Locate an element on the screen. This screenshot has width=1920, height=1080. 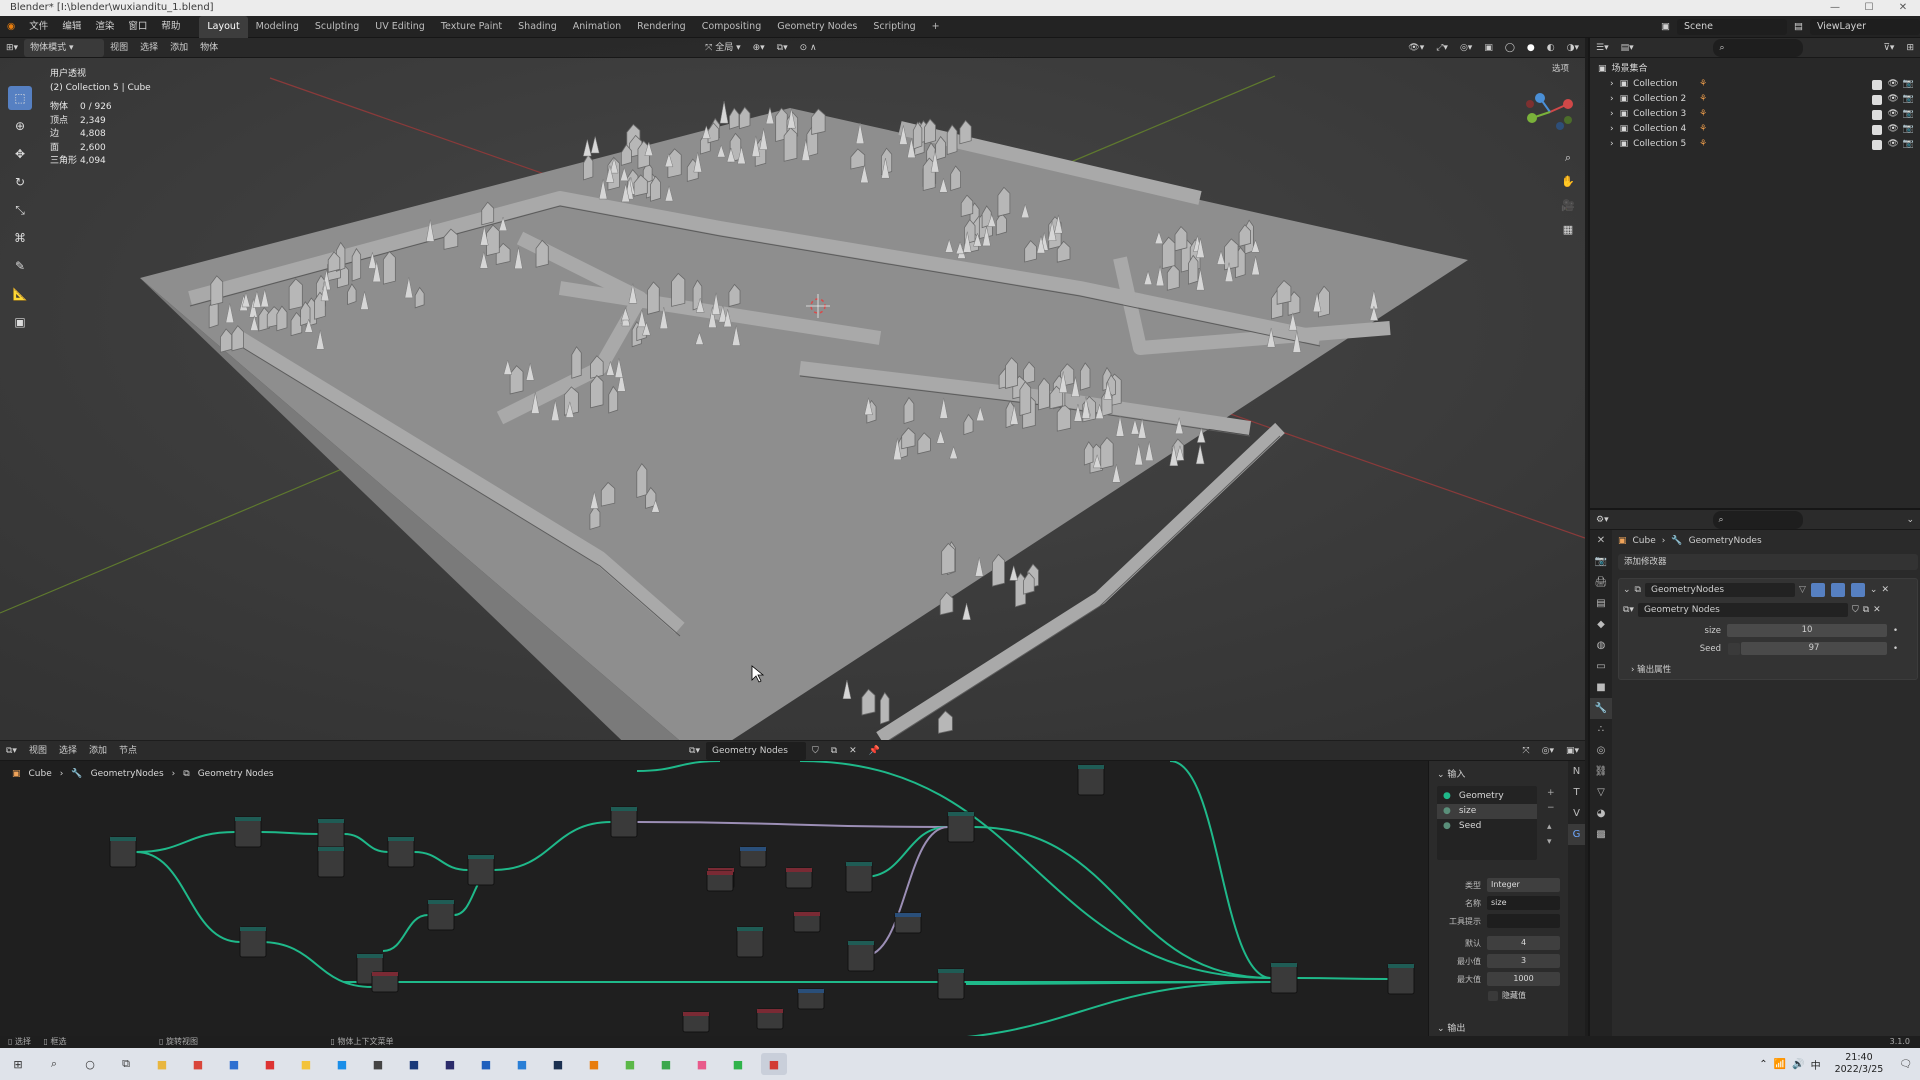
input-language: 中 is located at coordinates (1816, 1064).